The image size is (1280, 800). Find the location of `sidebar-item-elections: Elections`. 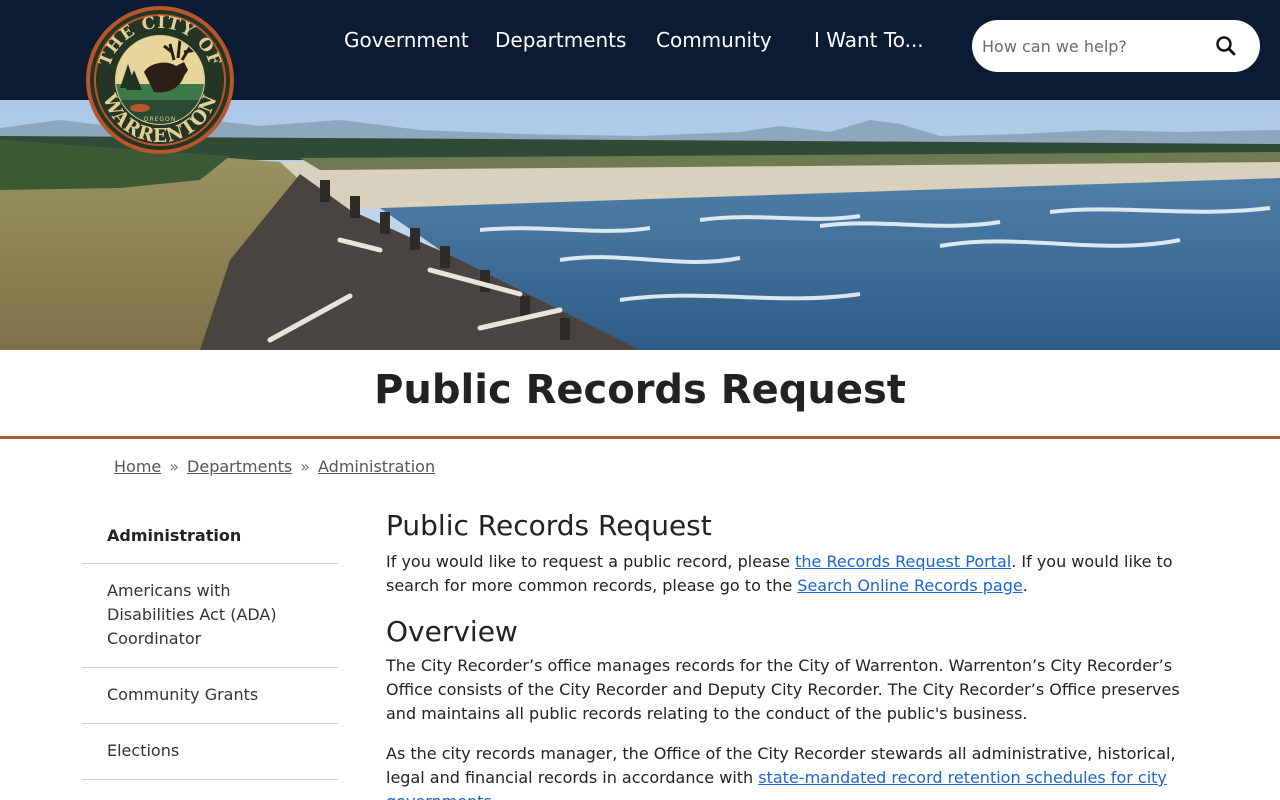

sidebar-item-elections: Elections is located at coordinates (210, 752).